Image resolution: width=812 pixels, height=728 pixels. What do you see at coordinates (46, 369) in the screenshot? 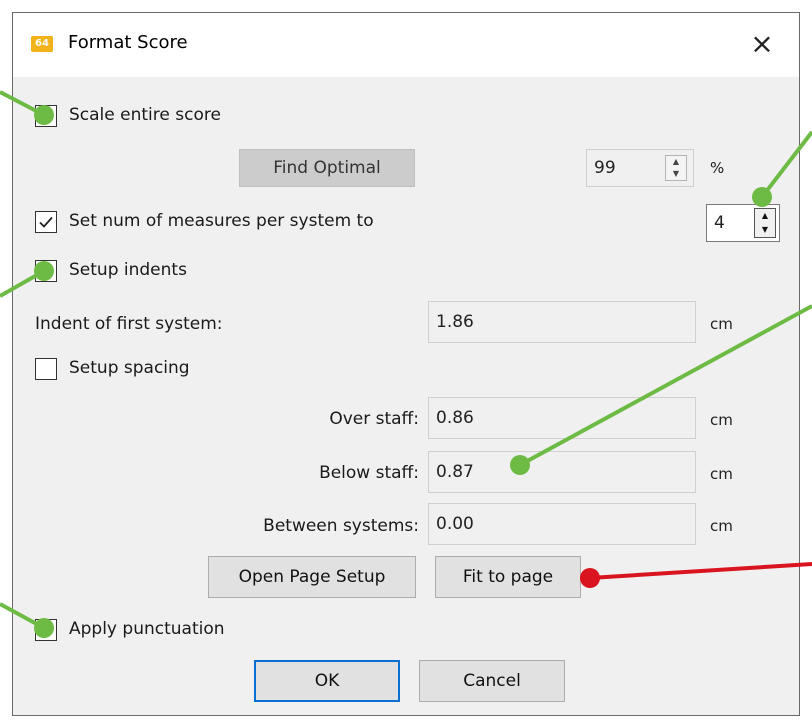
I see `setup-spacing-checkbox` at bounding box center [46, 369].